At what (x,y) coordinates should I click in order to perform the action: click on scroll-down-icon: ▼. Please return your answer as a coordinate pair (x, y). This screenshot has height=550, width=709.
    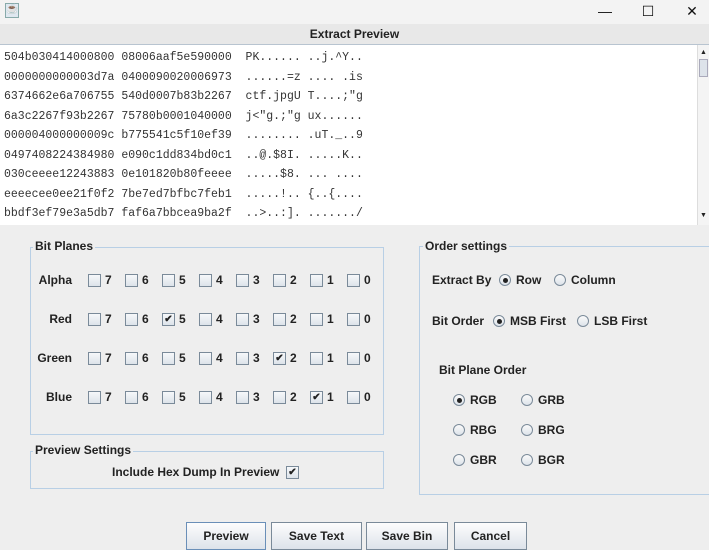
    Looking at the image, I should click on (703, 215).